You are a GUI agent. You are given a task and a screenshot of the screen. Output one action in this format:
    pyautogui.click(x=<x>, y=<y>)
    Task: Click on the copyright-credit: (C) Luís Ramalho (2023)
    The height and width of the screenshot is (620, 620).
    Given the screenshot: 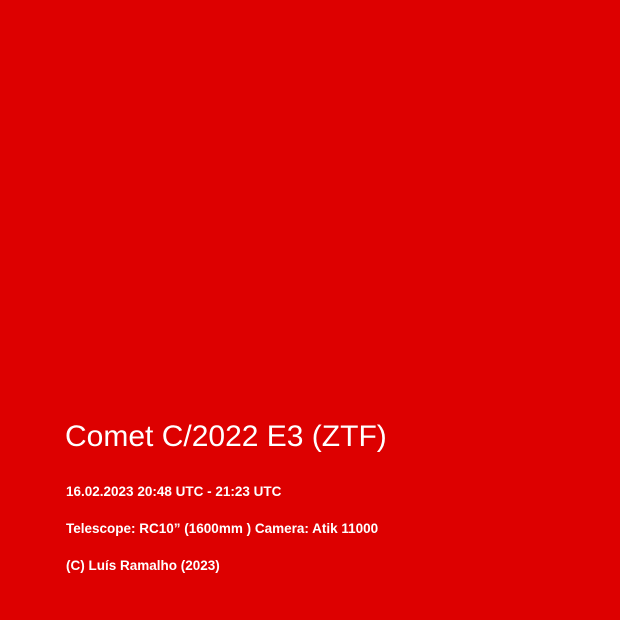 What is the action you would take?
    pyautogui.click(x=143, y=565)
    